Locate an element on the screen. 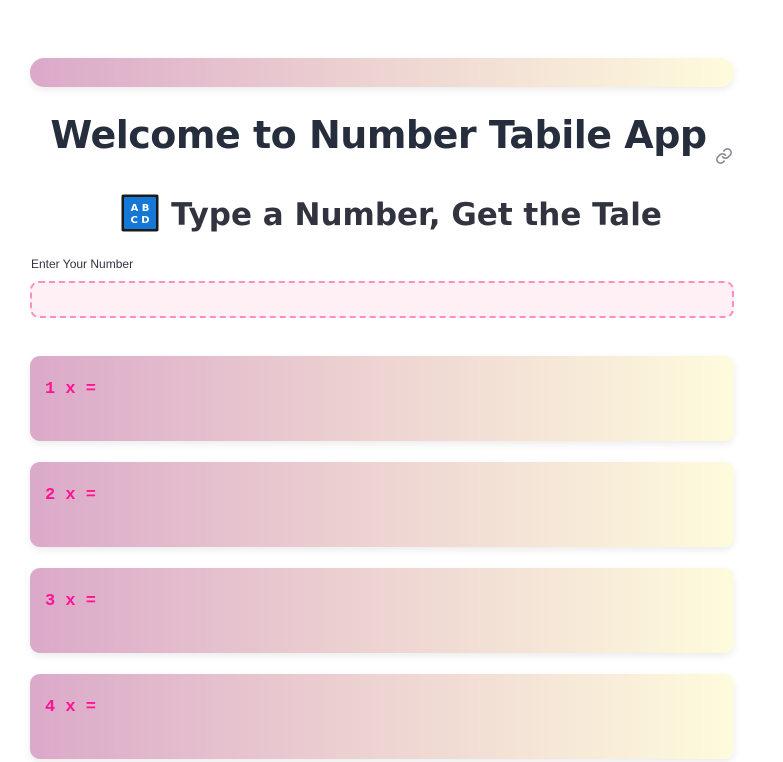 Image resolution: width=783 pixels, height=762 pixels. section-subtitle: A BC D Type a Number, Get the Tale is located at coordinates (391, 215).